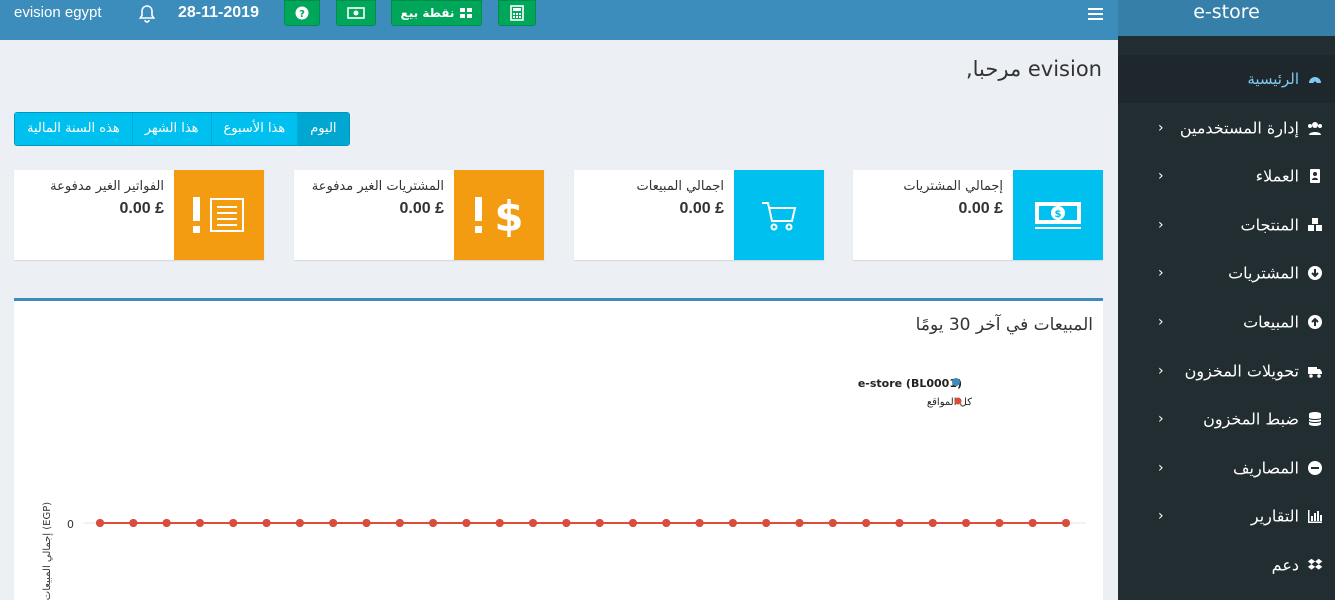 The height and width of the screenshot is (600, 1335). I want to click on sidebar-item-10: دعم, so click(1226, 565).